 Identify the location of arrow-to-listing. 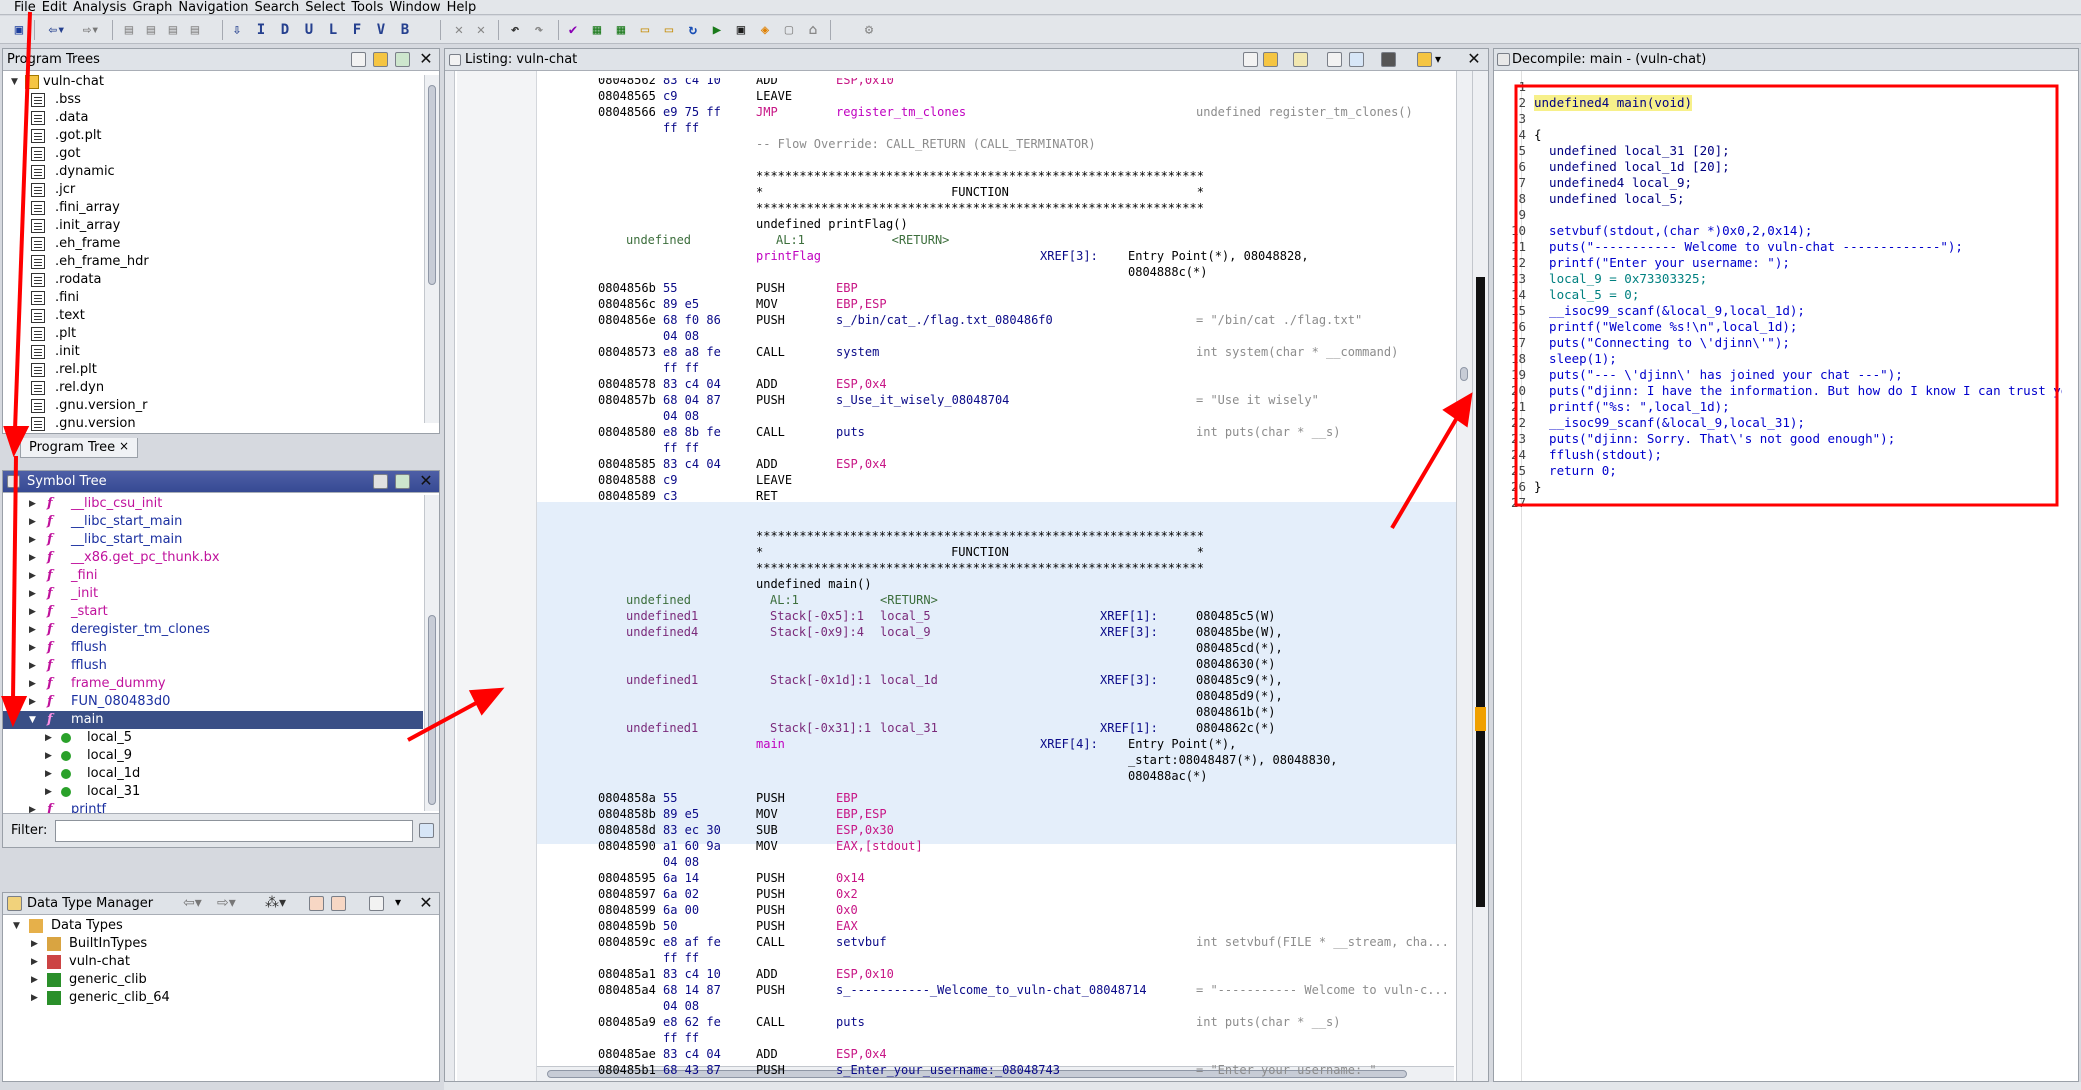
(443, 721).